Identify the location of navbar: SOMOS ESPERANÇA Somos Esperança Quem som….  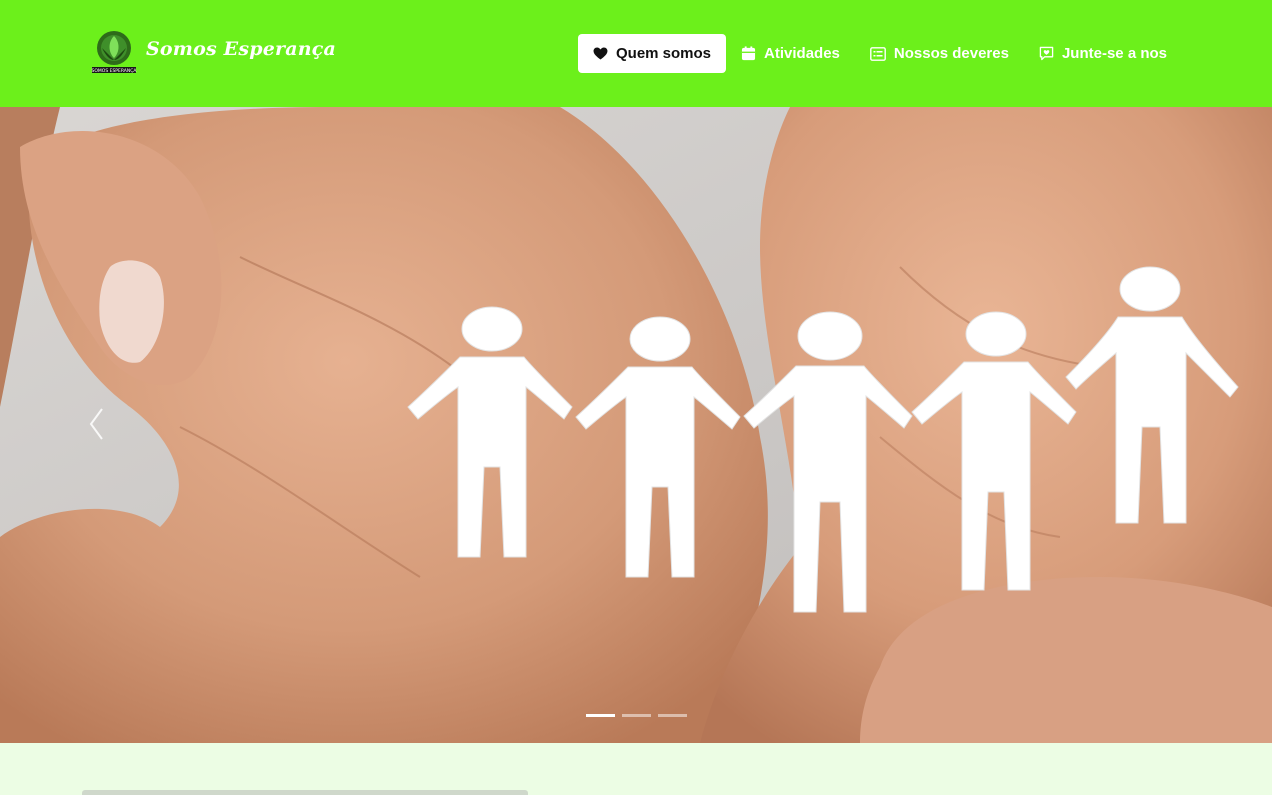
(636, 53).